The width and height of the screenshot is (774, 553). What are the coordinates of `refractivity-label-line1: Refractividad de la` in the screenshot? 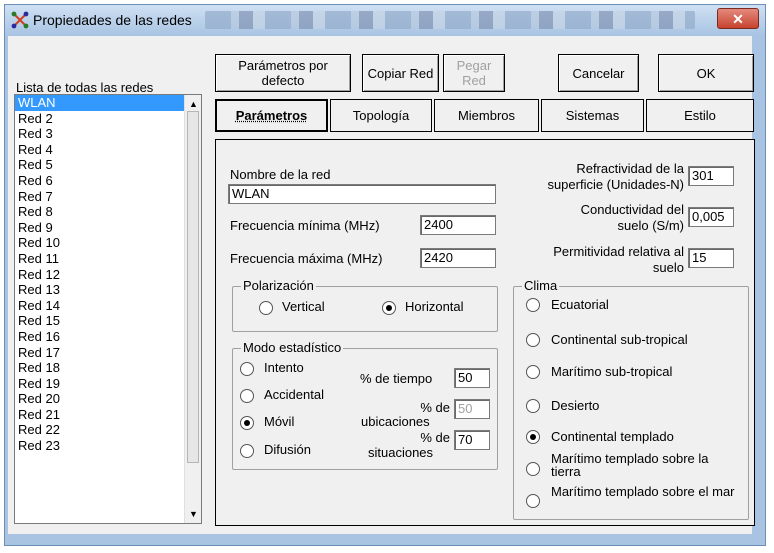 It's located at (630, 168).